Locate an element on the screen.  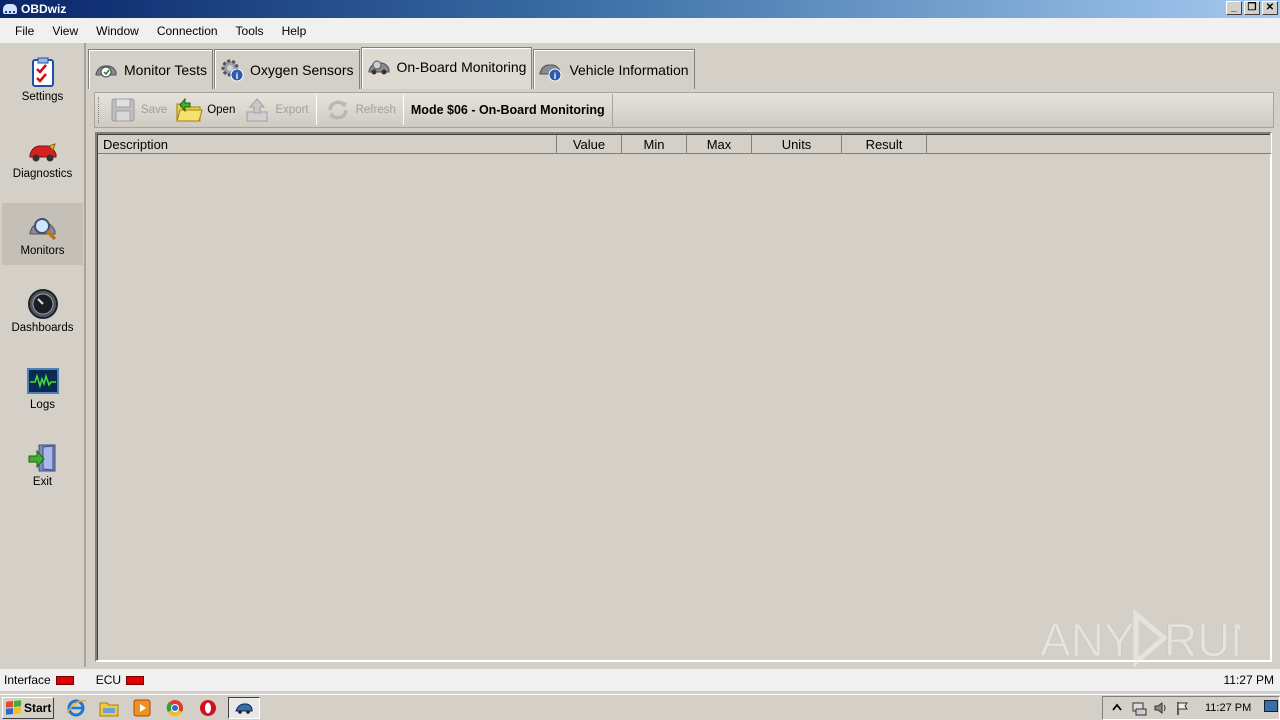
monitors-magnifier-icon is located at coordinates (43, 227).